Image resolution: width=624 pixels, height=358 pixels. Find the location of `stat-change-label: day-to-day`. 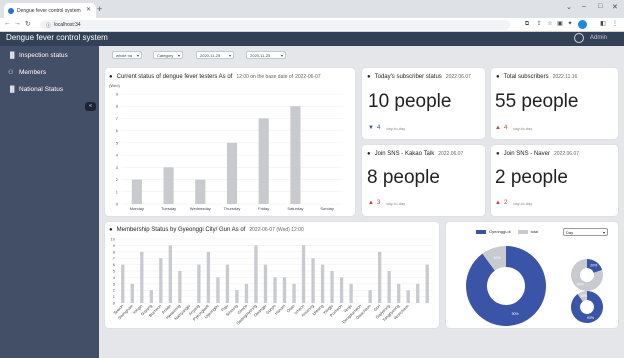

stat-change-label: day-to-day is located at coordinates (396, 203).